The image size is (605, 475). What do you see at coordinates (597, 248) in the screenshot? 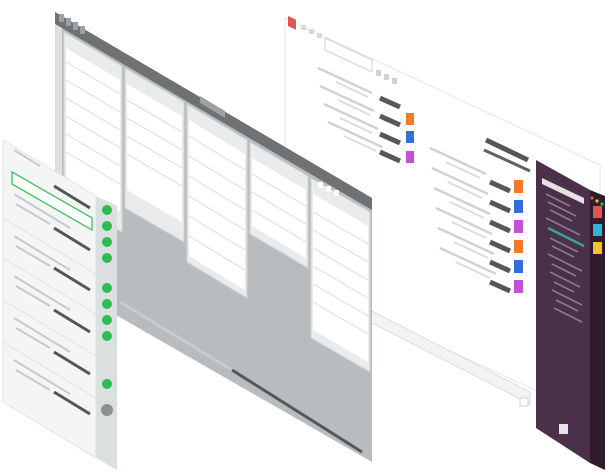
I see `swatch-yellow` at bounding box center [597, 248].